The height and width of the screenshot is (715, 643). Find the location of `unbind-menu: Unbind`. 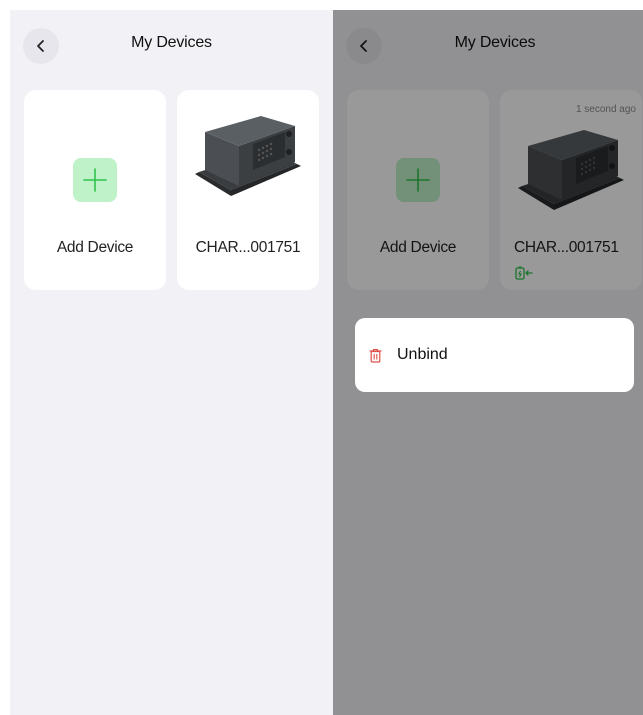

unbind-menu: Unbind is located at coordinates (494, 355).